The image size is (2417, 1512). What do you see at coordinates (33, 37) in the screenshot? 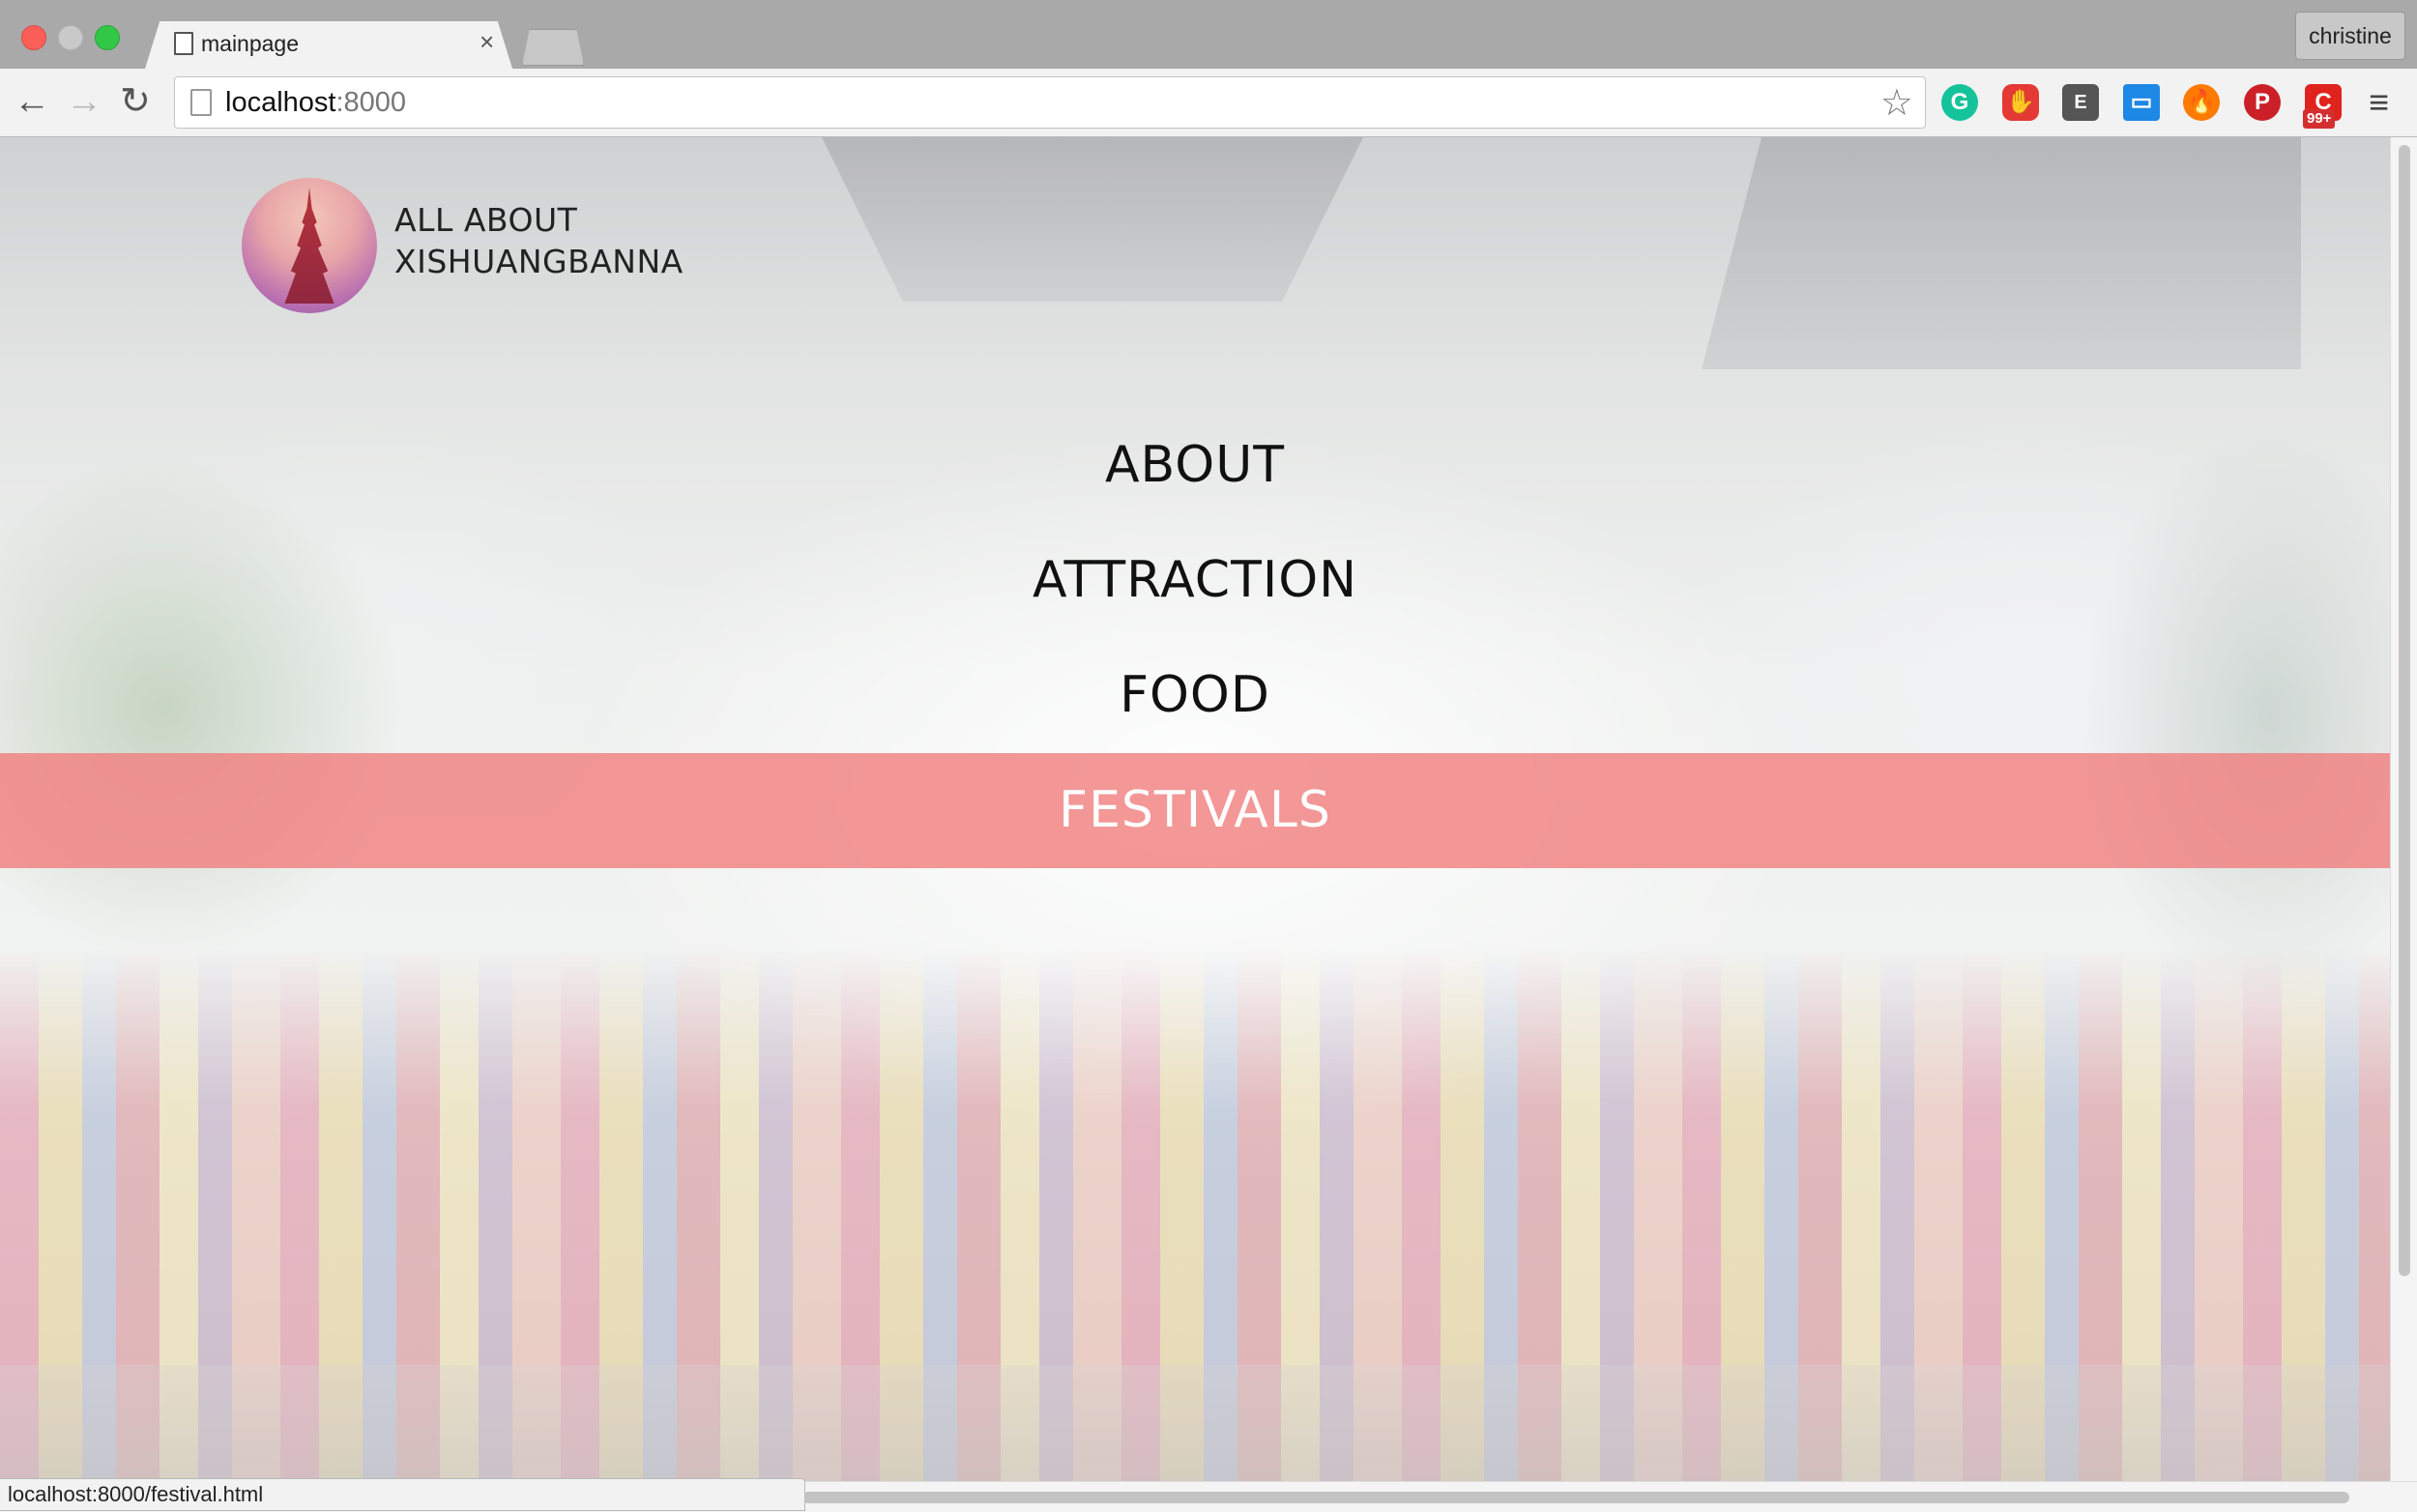
I see `close-window-button` at bounding box center [33, 37].